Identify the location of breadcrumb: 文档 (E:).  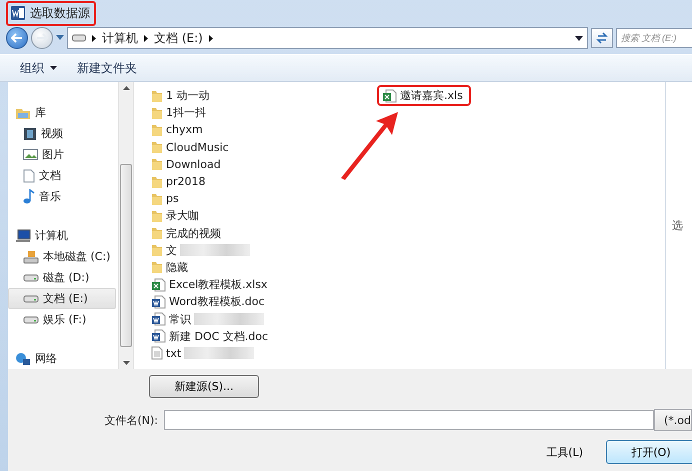
(178, 38).